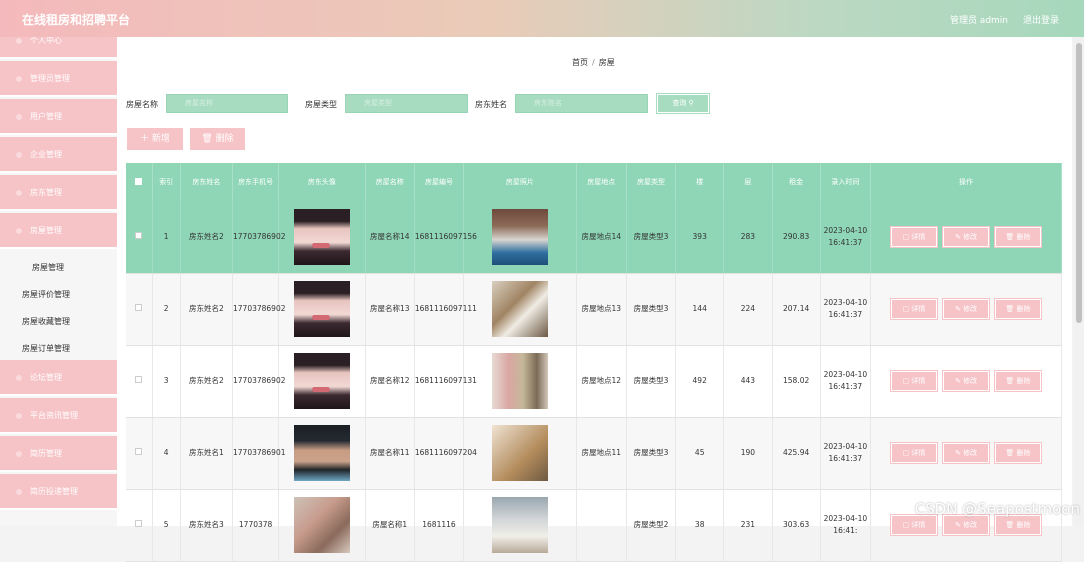 The width and height of the screenshot is (1084, 562). What do you see at coordinates (389, 525) in the screenshot?
I see `cell-house-name: 房屋名称1` at bounding box center [389, 525].